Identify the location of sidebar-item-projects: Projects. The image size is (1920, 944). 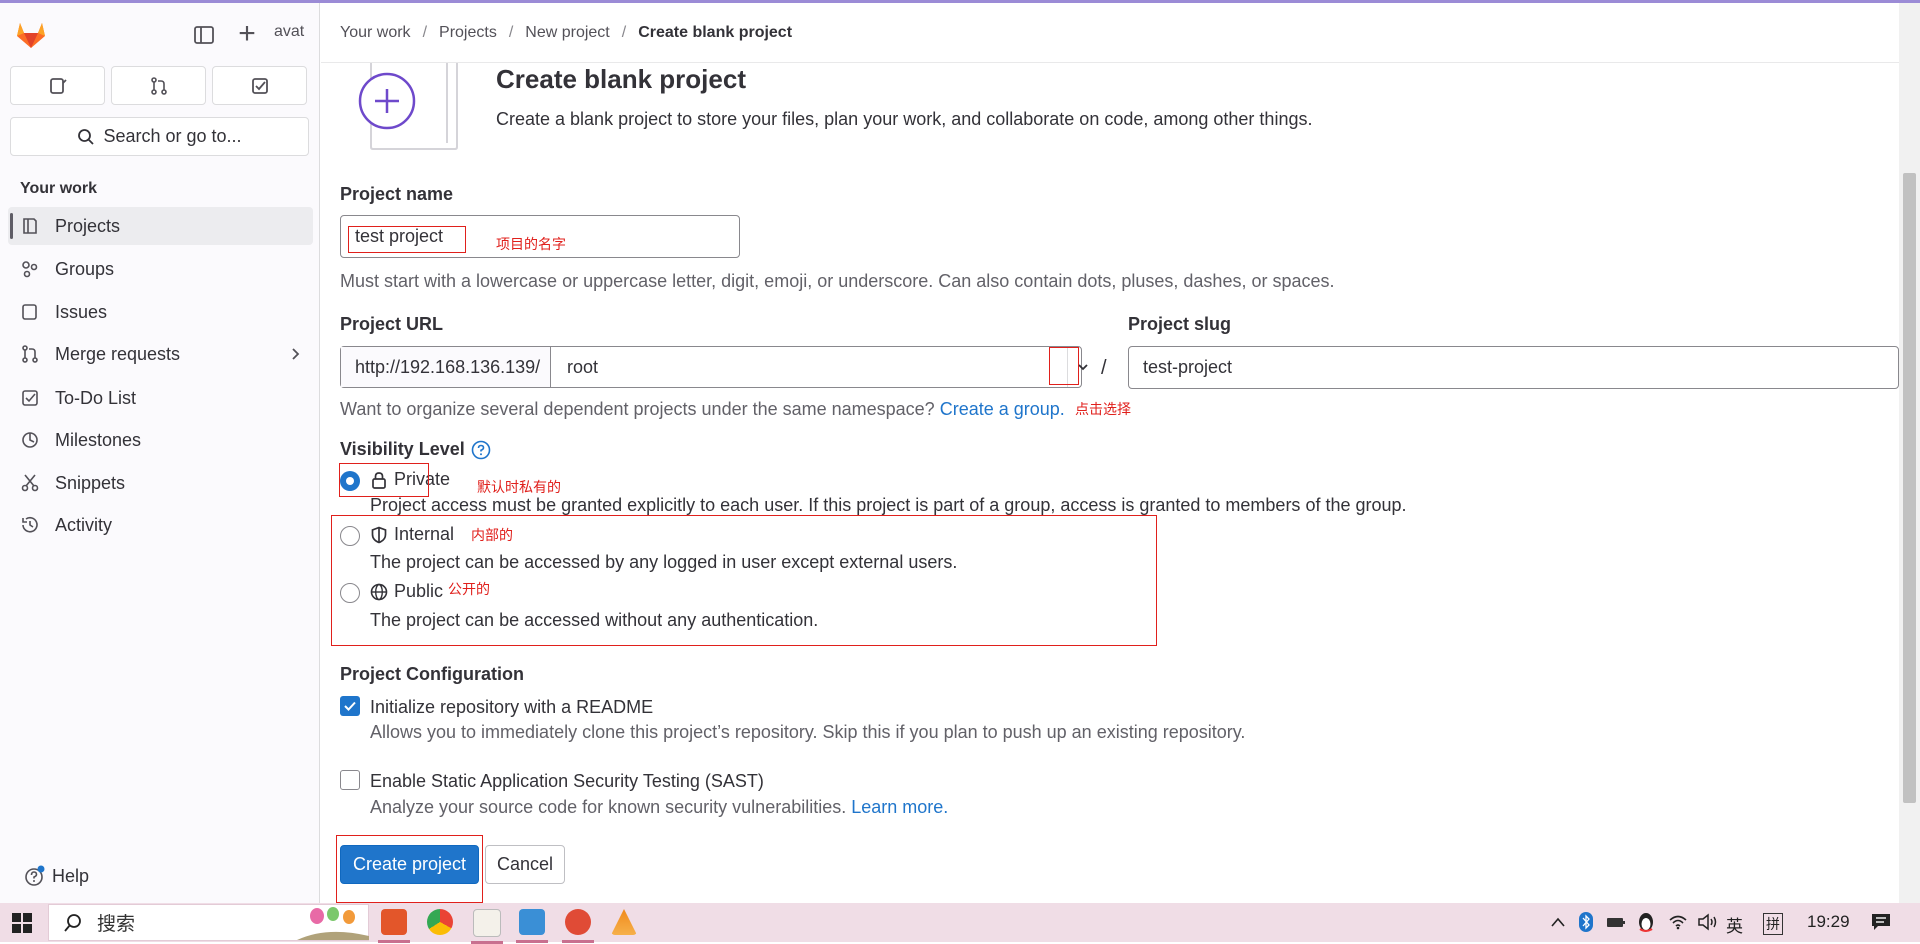
(160, 226).